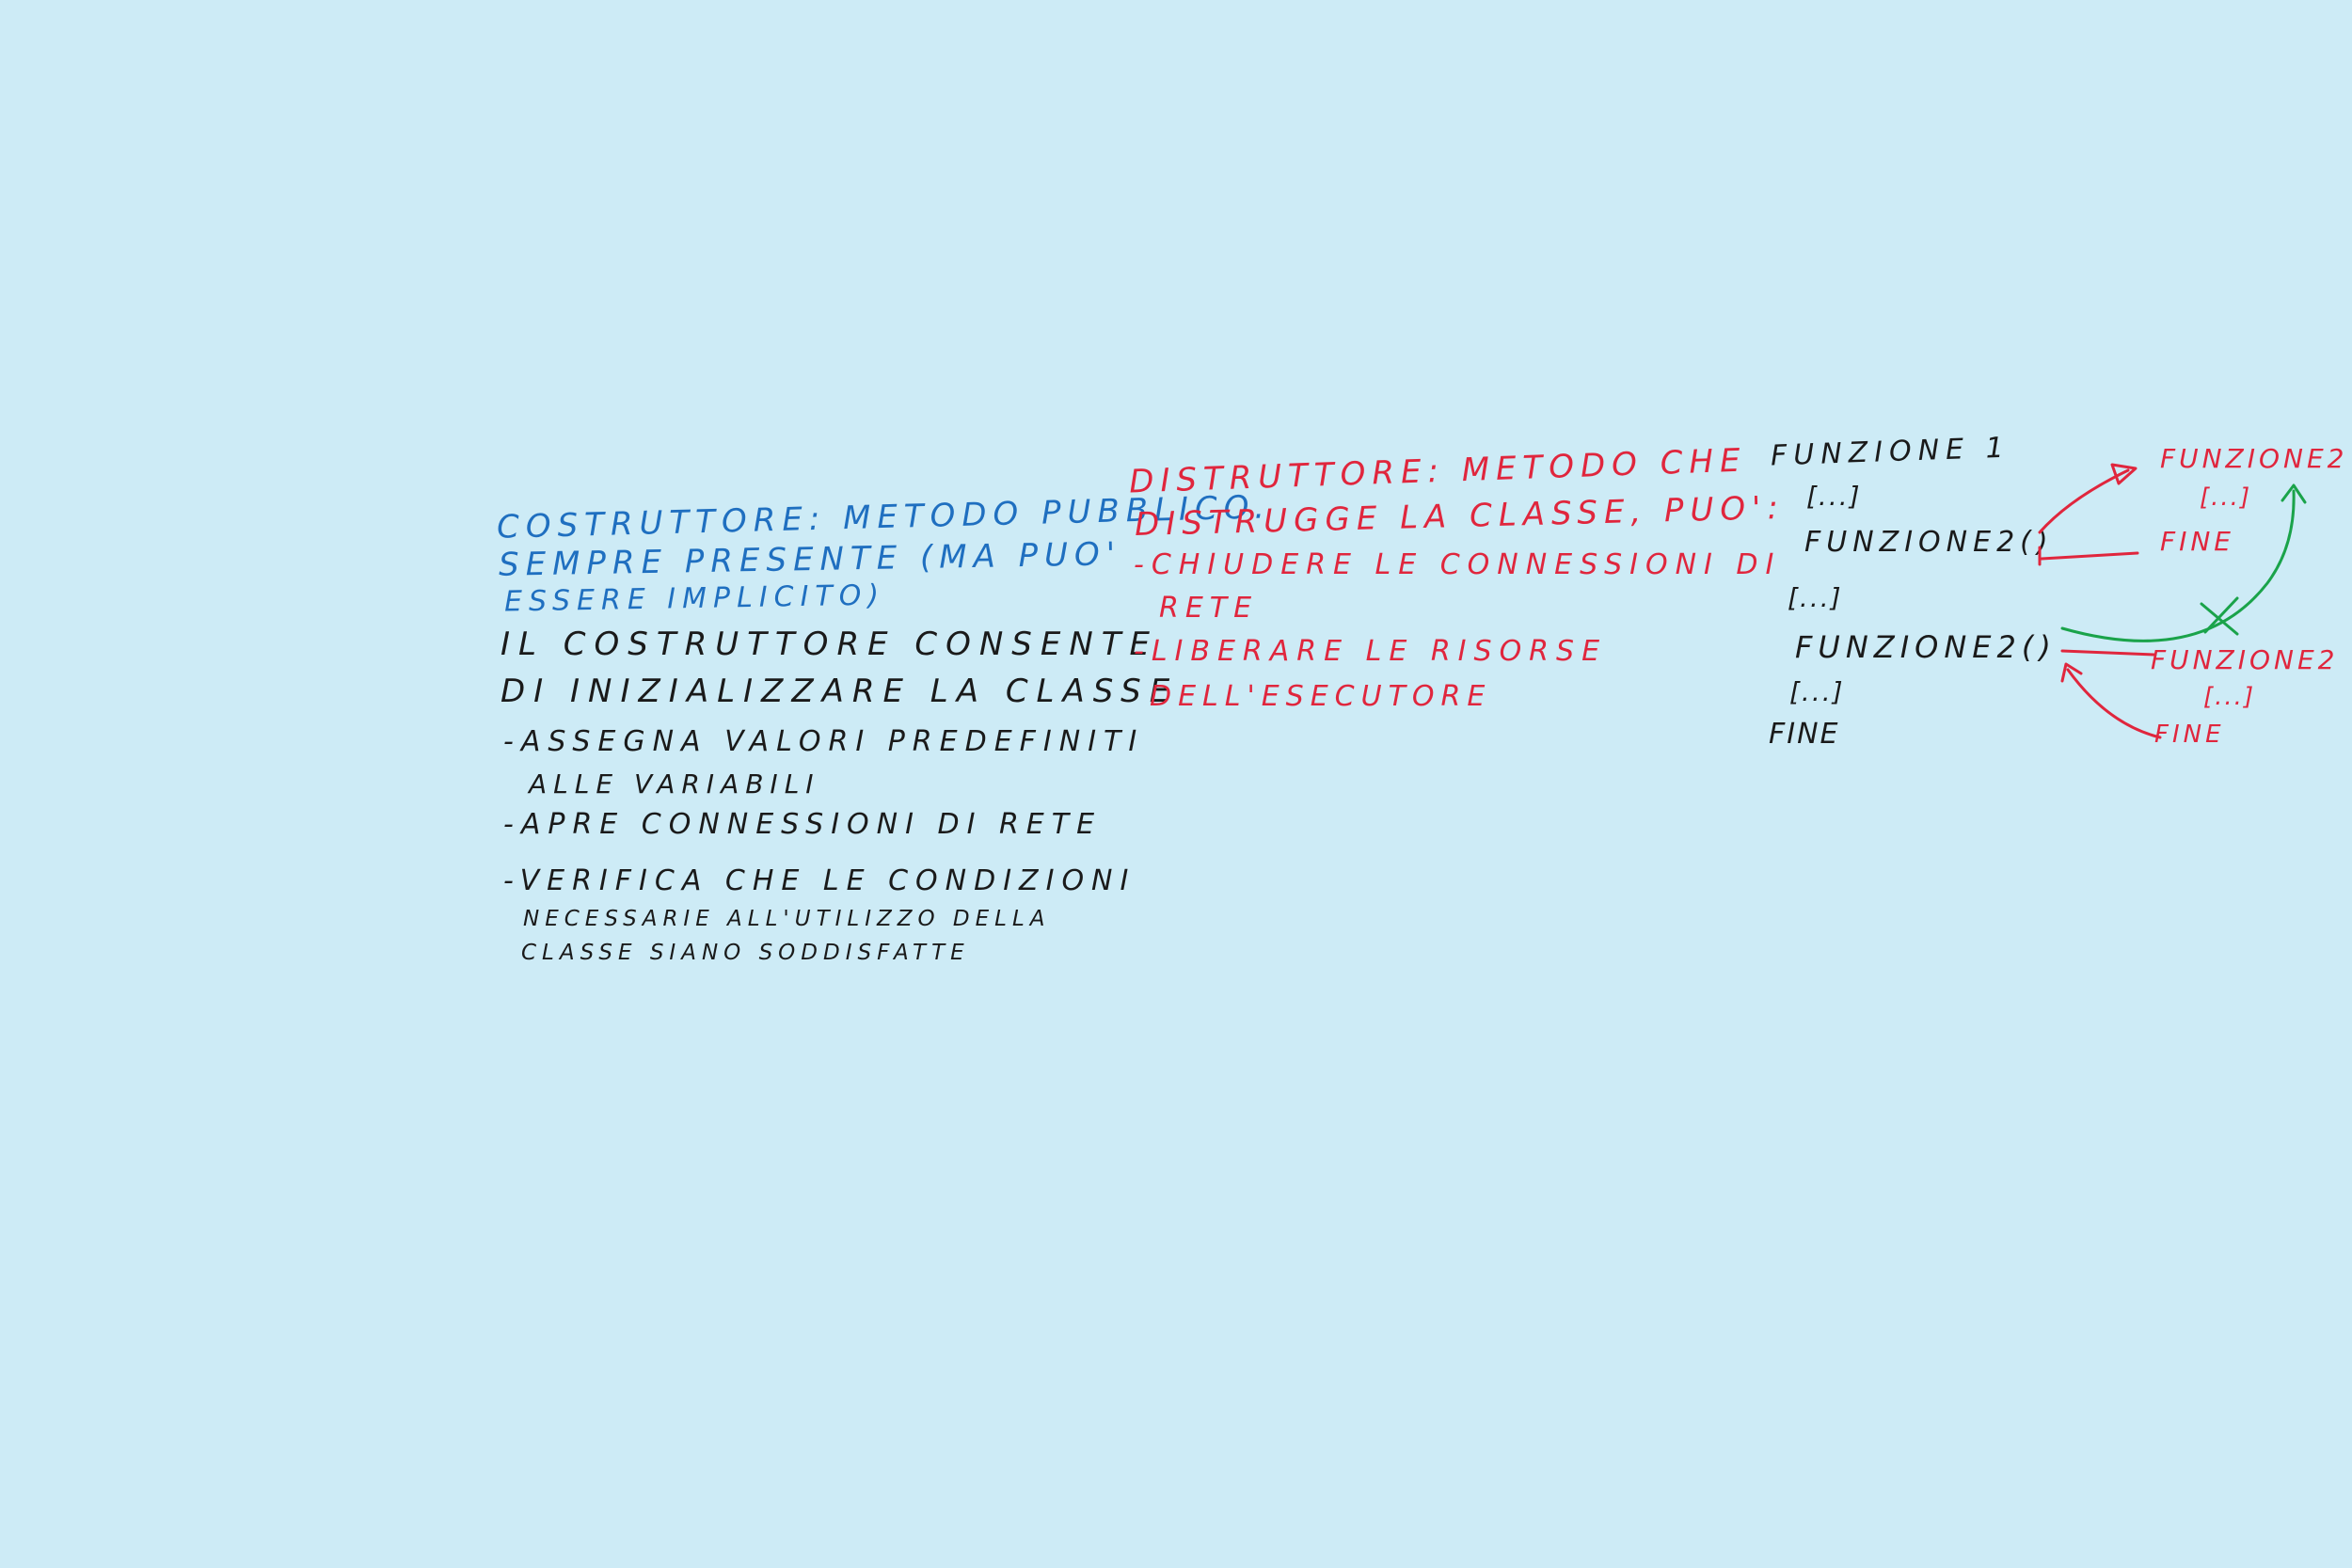 The image size is (2352, 1568). Describe the element at coordinates (2178, 565) in the screenshot. I see `crossed-arrow` at that location.